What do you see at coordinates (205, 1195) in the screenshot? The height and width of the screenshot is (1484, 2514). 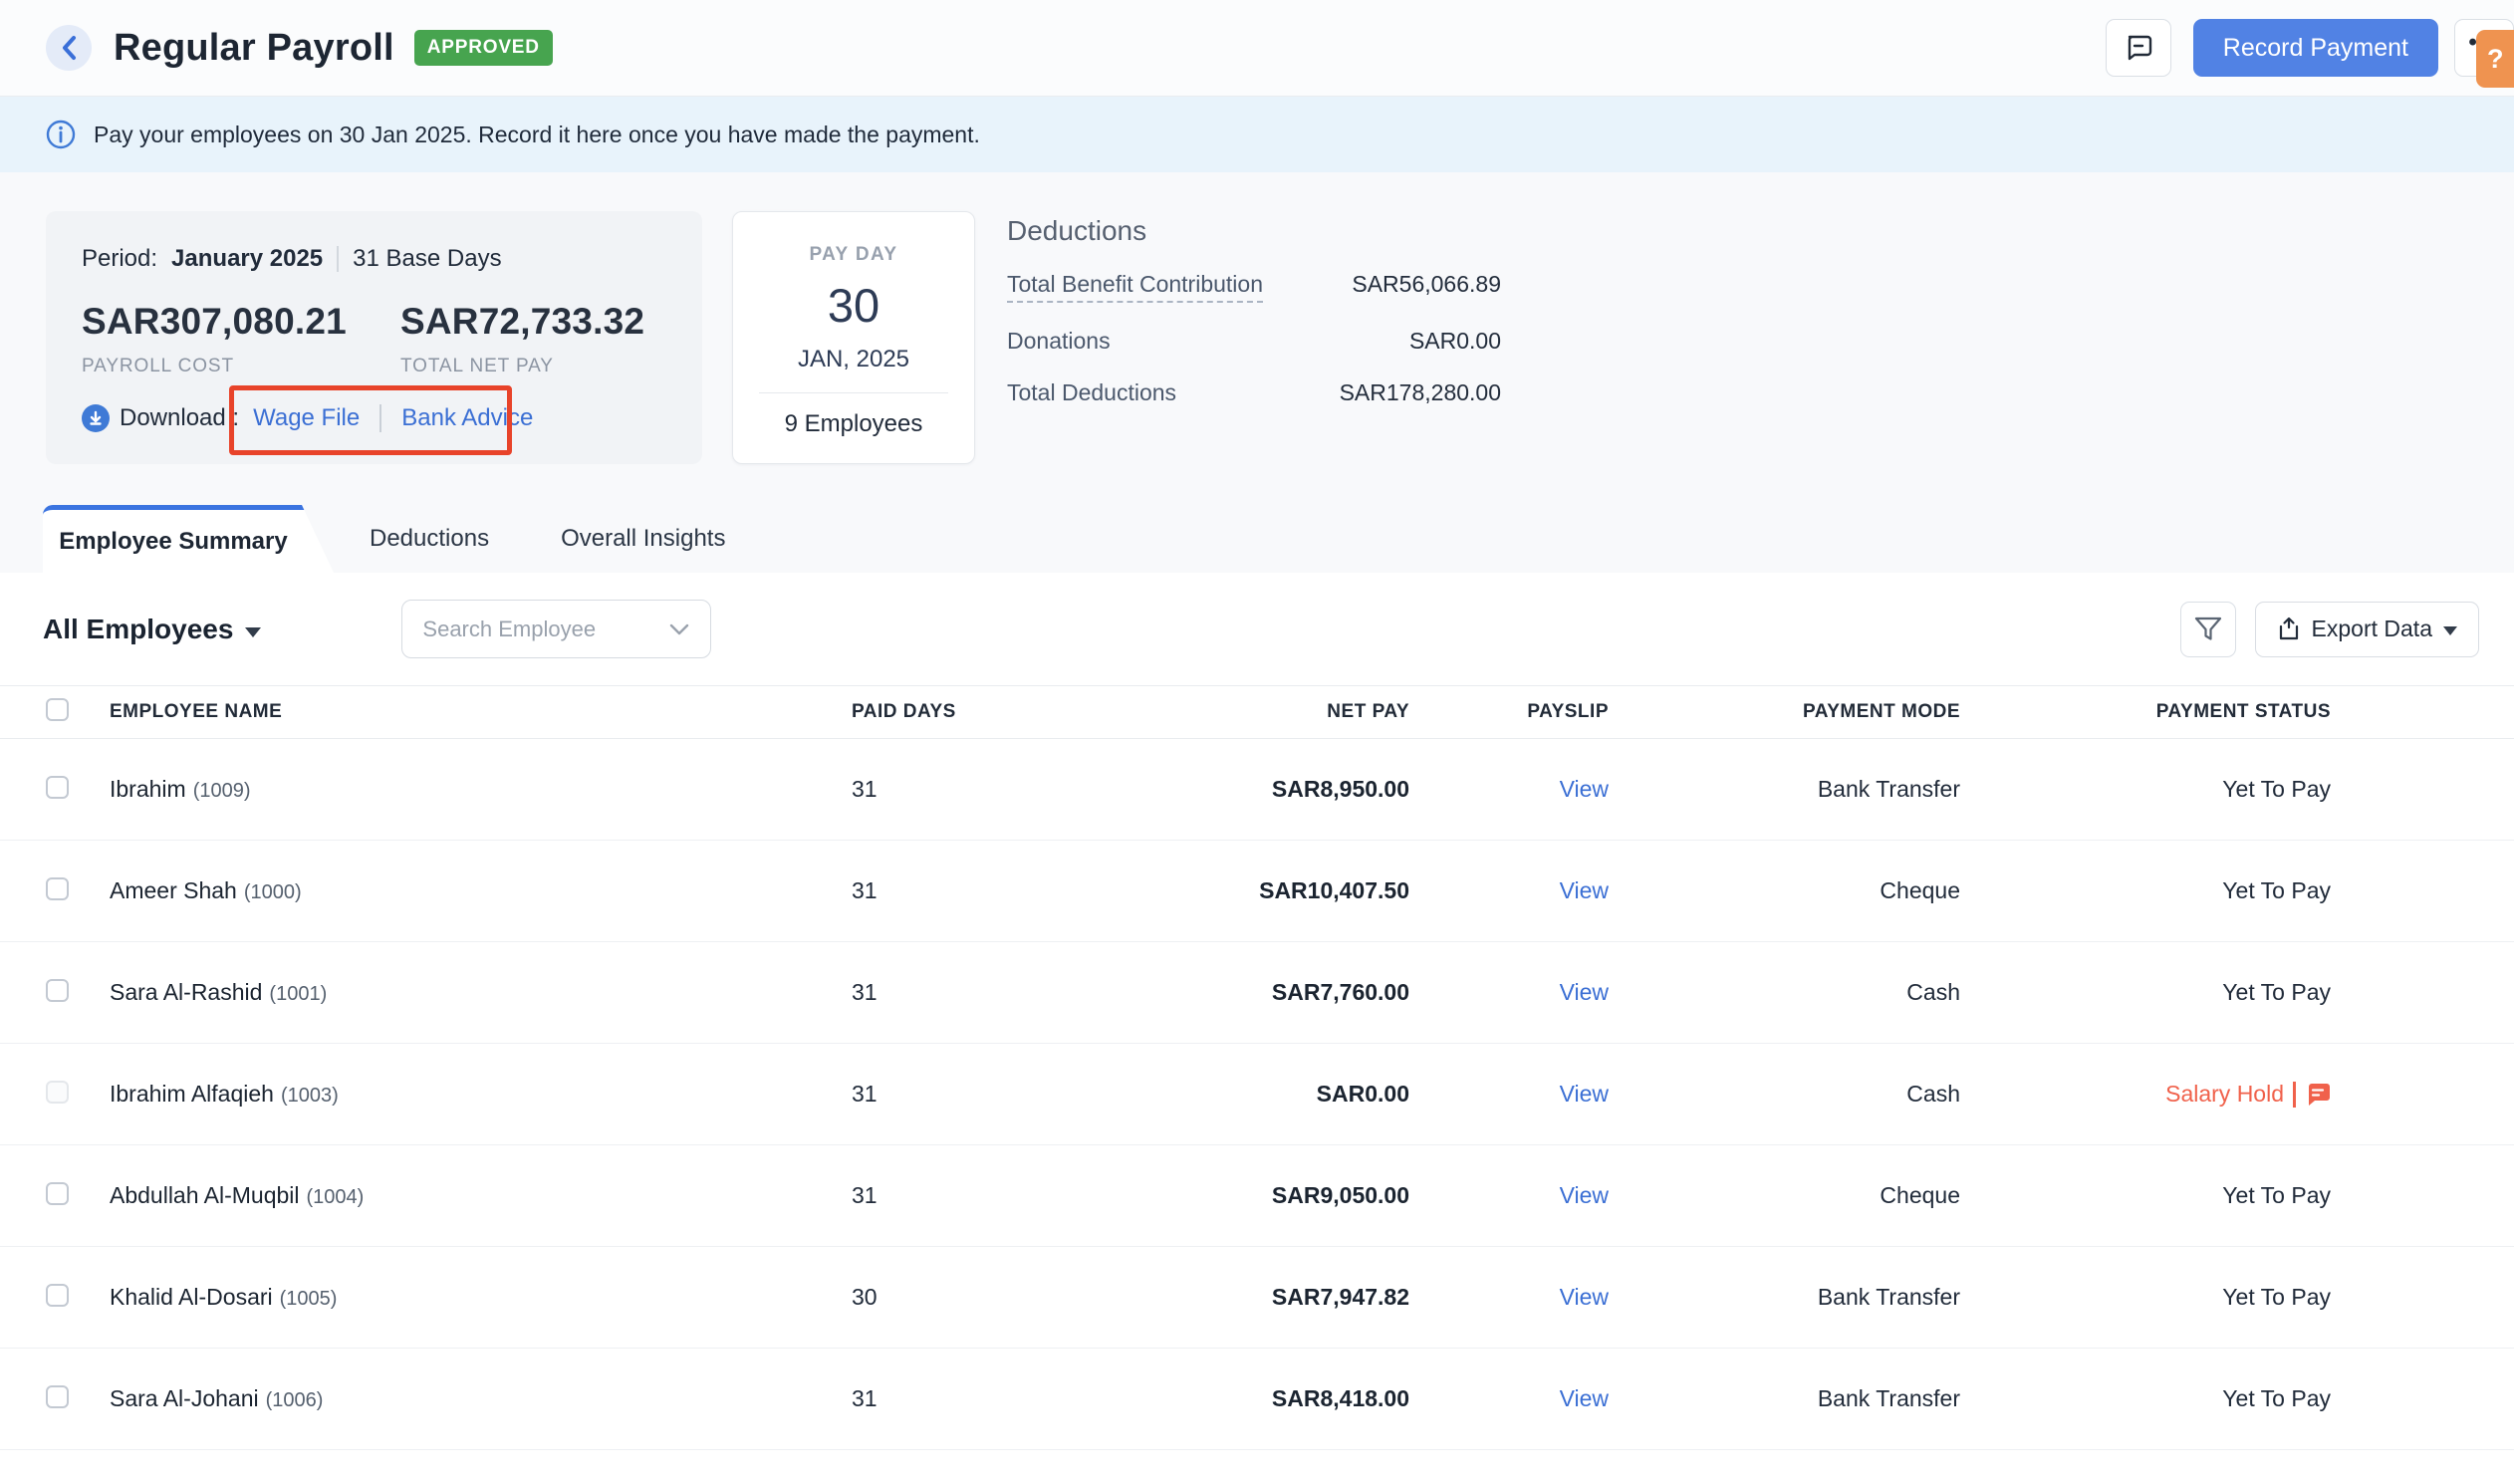 I see `employee-name: Abdullah Al-Muqbil` at bounding box center [205, 1195].